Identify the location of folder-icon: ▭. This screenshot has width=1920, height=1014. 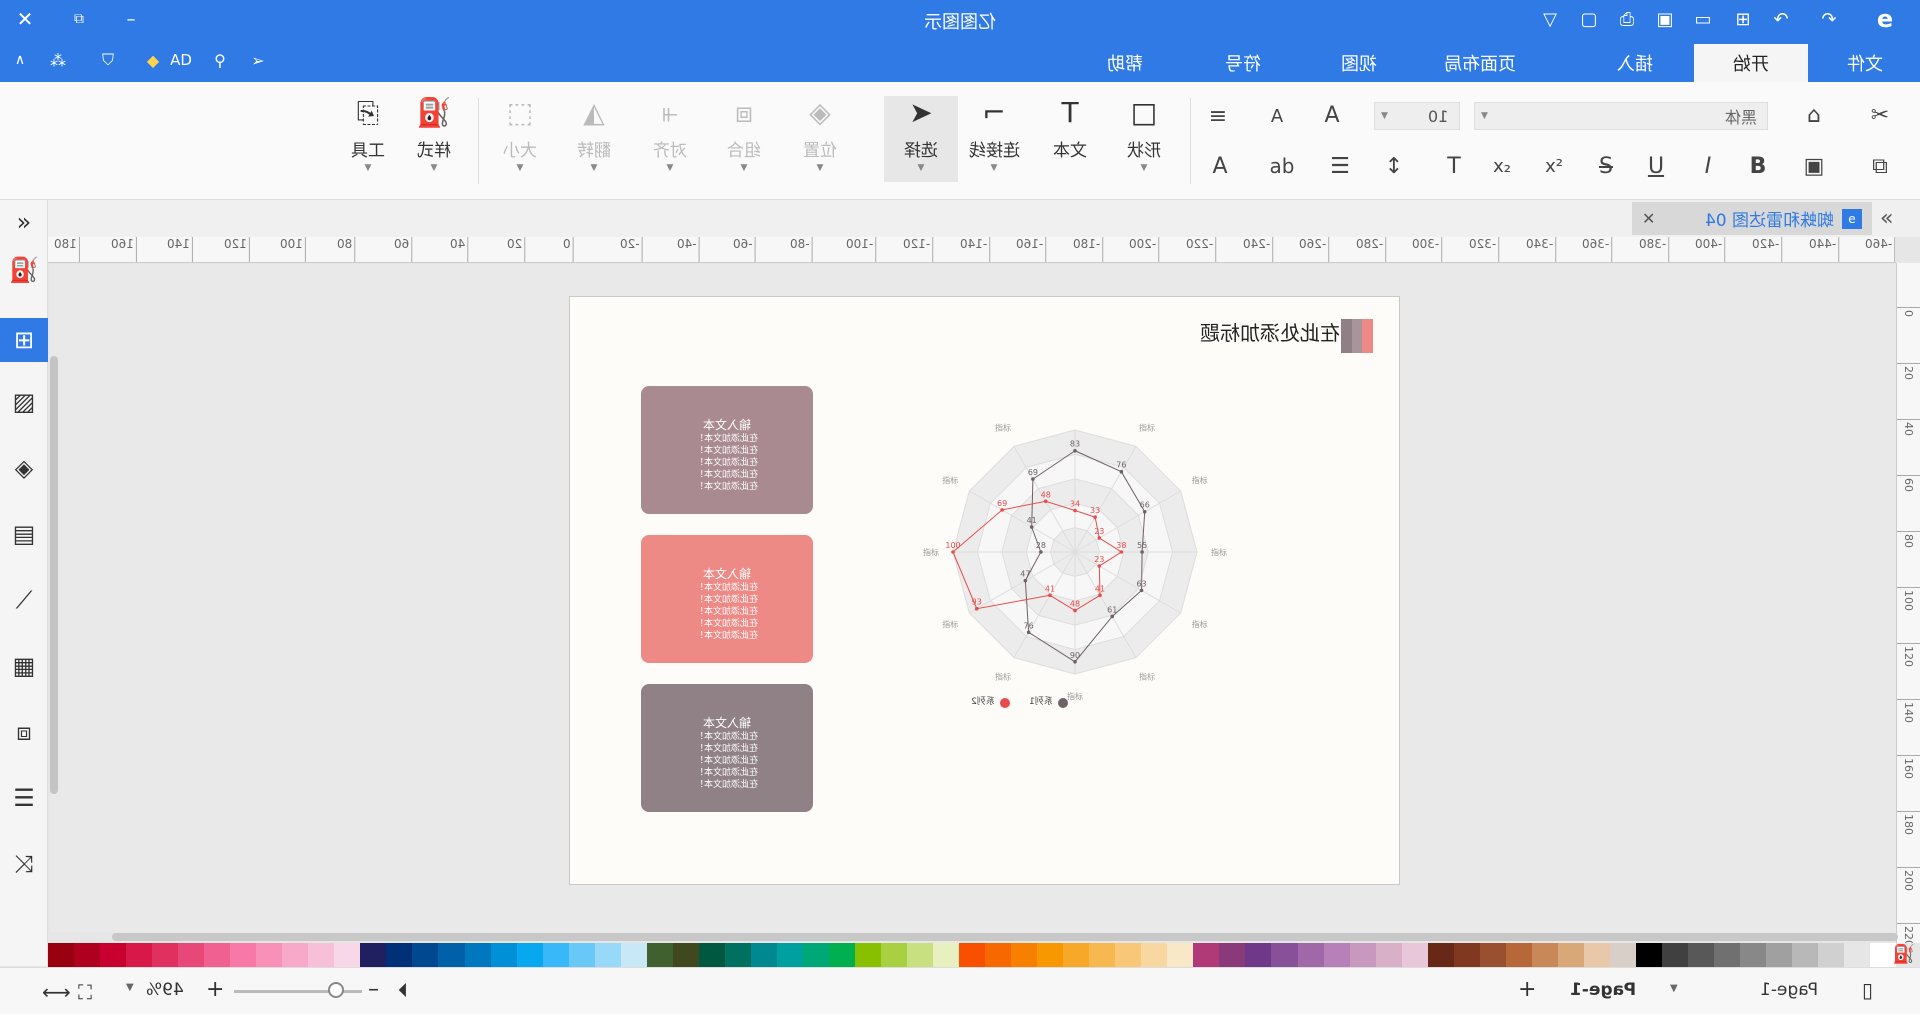
(1703, 19).